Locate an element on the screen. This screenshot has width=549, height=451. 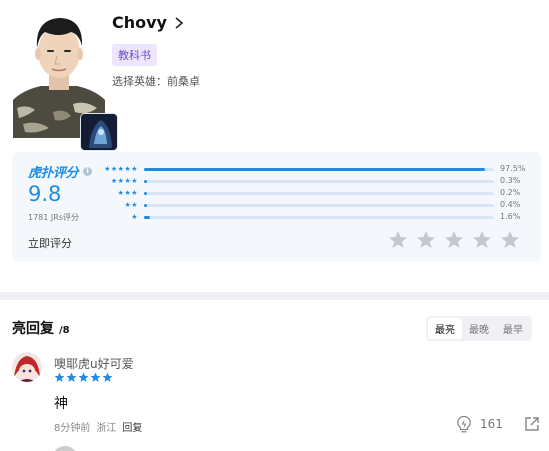
rating-bar-percent: 0.3% is located at coordinates (510, 180).